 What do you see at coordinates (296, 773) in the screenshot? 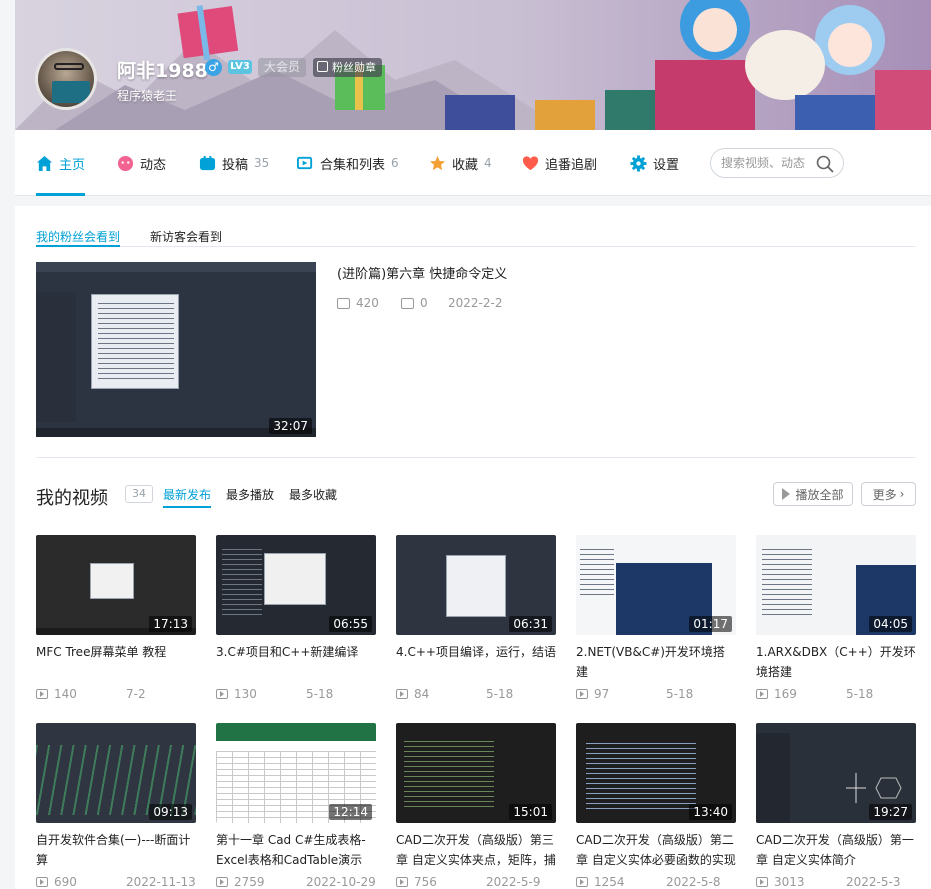
I see `video-thumbnail: 12:14` at bounding box center [296, 773].